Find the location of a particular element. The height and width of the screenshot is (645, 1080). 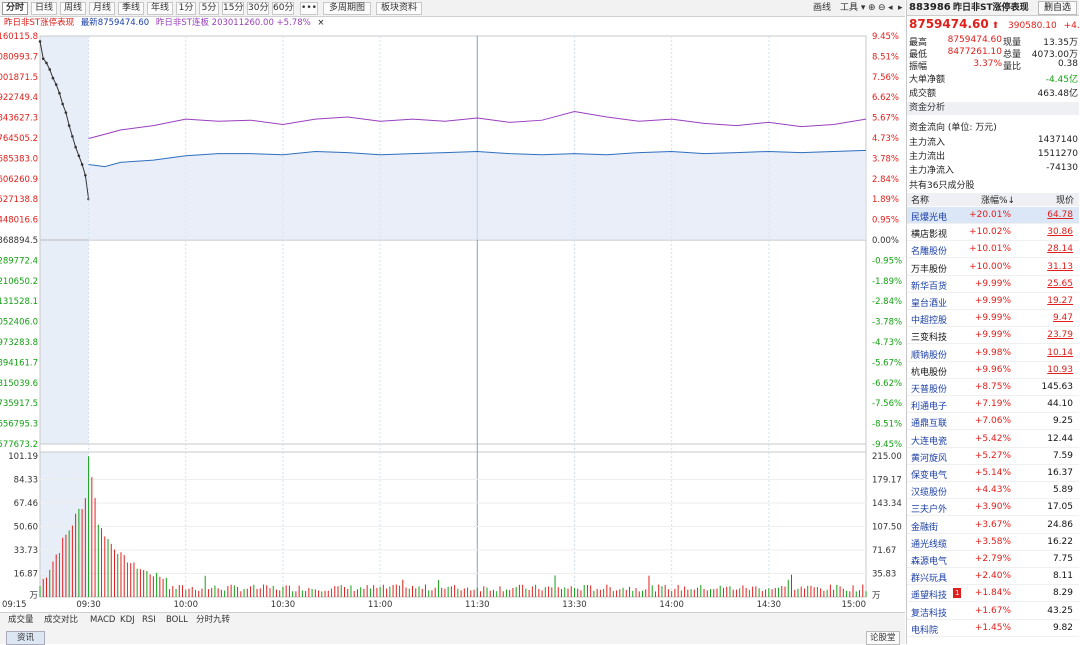

list-item: 天普股份 +8.75% 145.63 is located at coordinates (993, 387).